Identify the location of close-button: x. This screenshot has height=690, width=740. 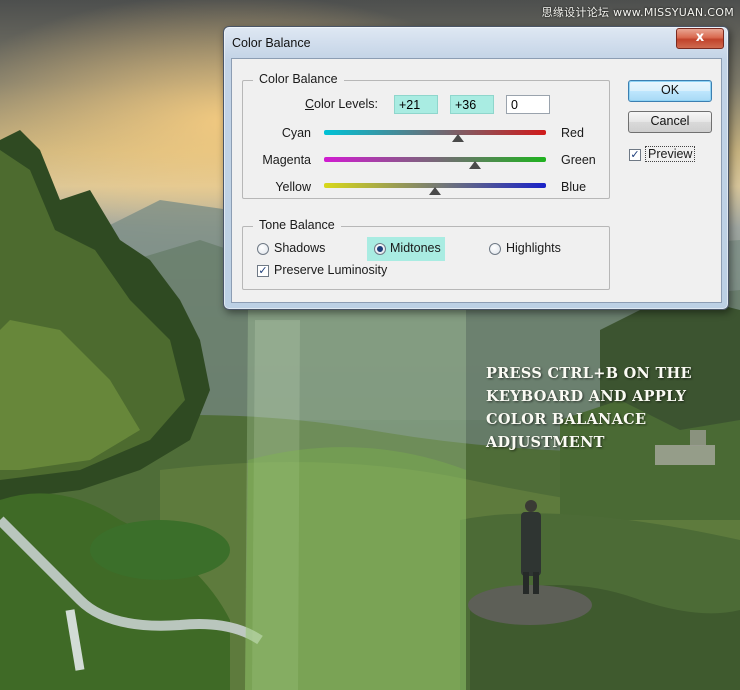
(700, 38).